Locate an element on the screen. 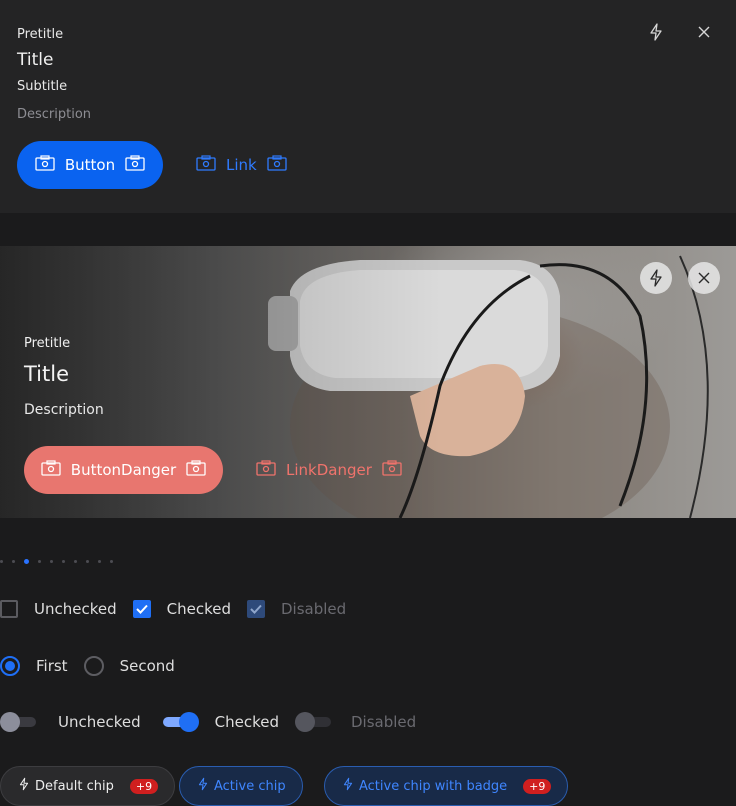  radio-second: Second is located at coordinates (129, 666).